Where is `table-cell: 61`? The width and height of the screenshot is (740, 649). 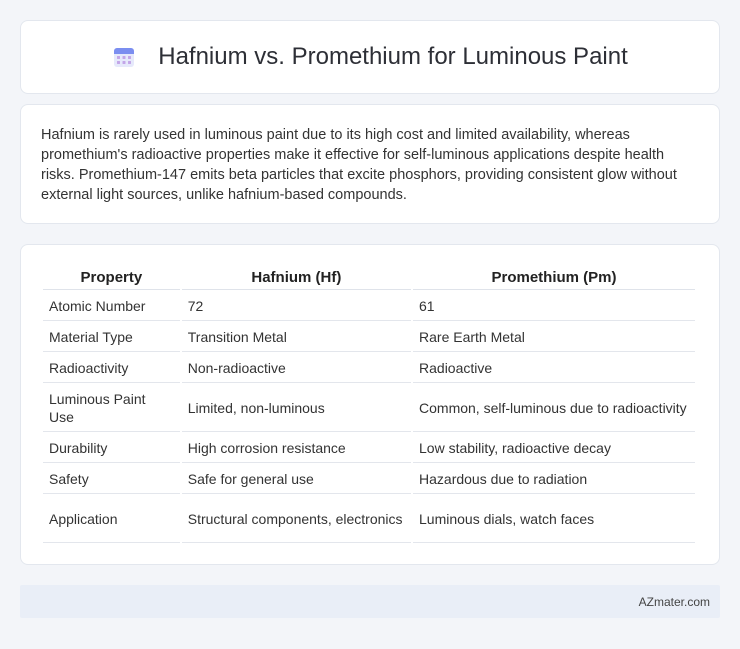 table-cell: 61 is located at coordinates (554, 306).